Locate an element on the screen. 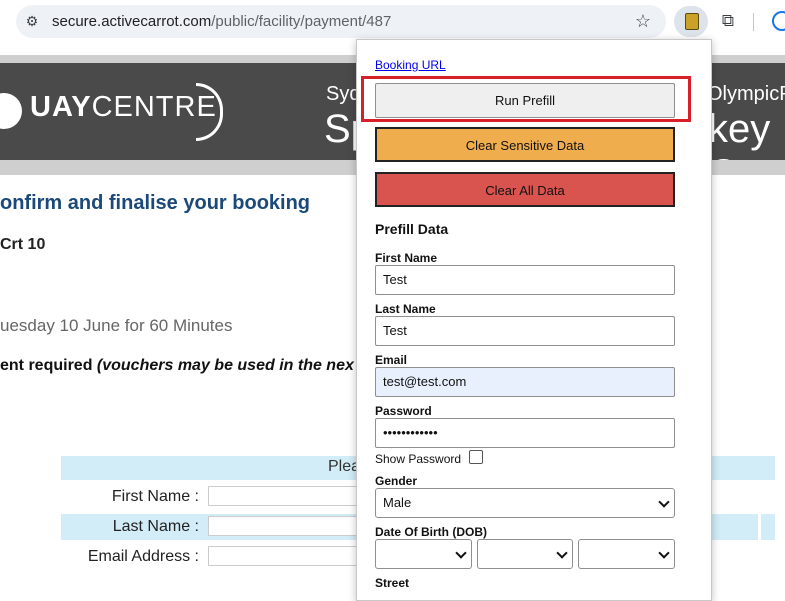  site-info-icon: ⚙ is located at coordinates (32, 21).